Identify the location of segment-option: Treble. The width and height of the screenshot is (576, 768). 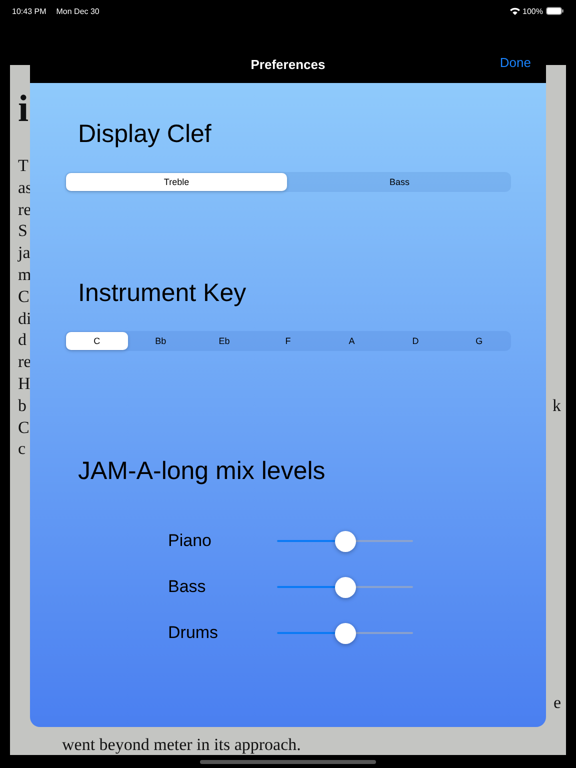
(176, 182).